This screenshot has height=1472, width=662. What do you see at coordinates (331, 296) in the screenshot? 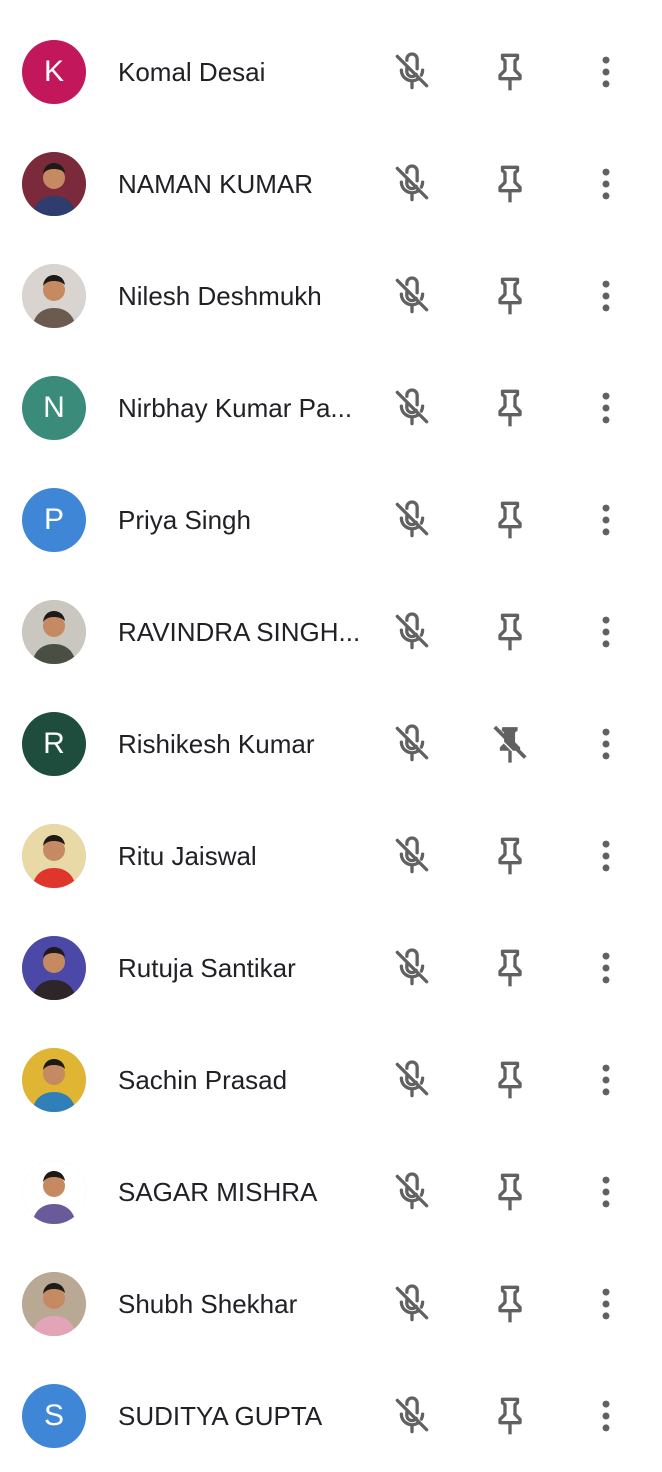
I see `participant-row: Nilesh Deshmukh` at bounding box center [331, 296].